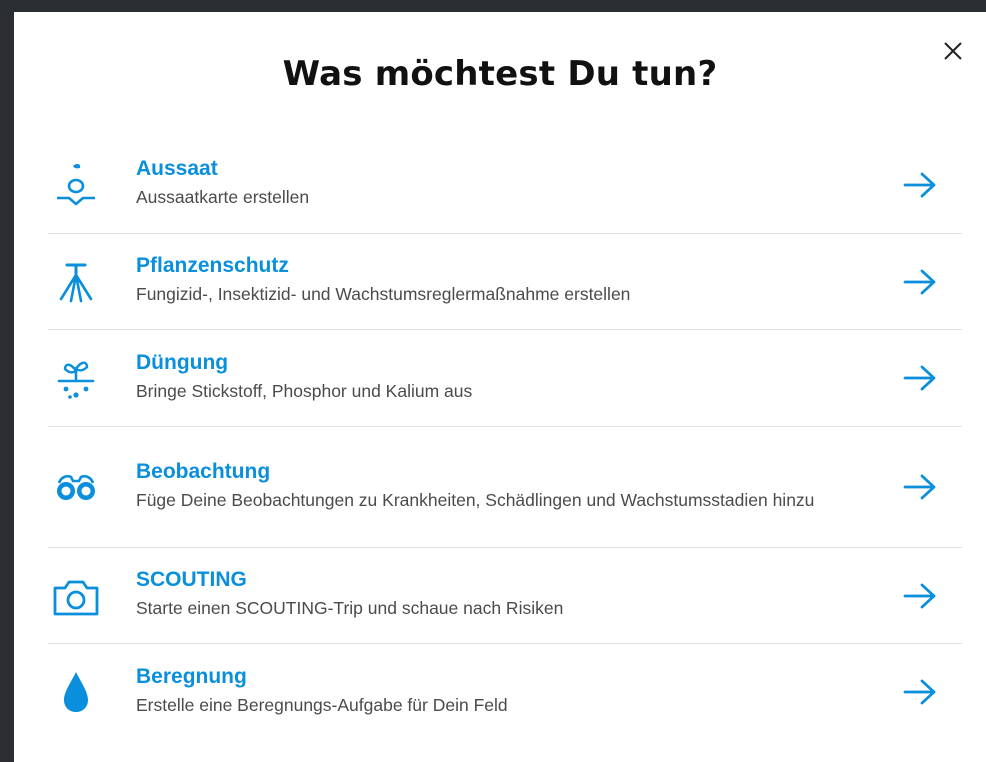 Image resolution: width=986 pixels, height=762 pixels. What do you see at coordinates (182, 362) in the screenshot?
I see `action-label: Düngung` at bounding box center [182, 362].